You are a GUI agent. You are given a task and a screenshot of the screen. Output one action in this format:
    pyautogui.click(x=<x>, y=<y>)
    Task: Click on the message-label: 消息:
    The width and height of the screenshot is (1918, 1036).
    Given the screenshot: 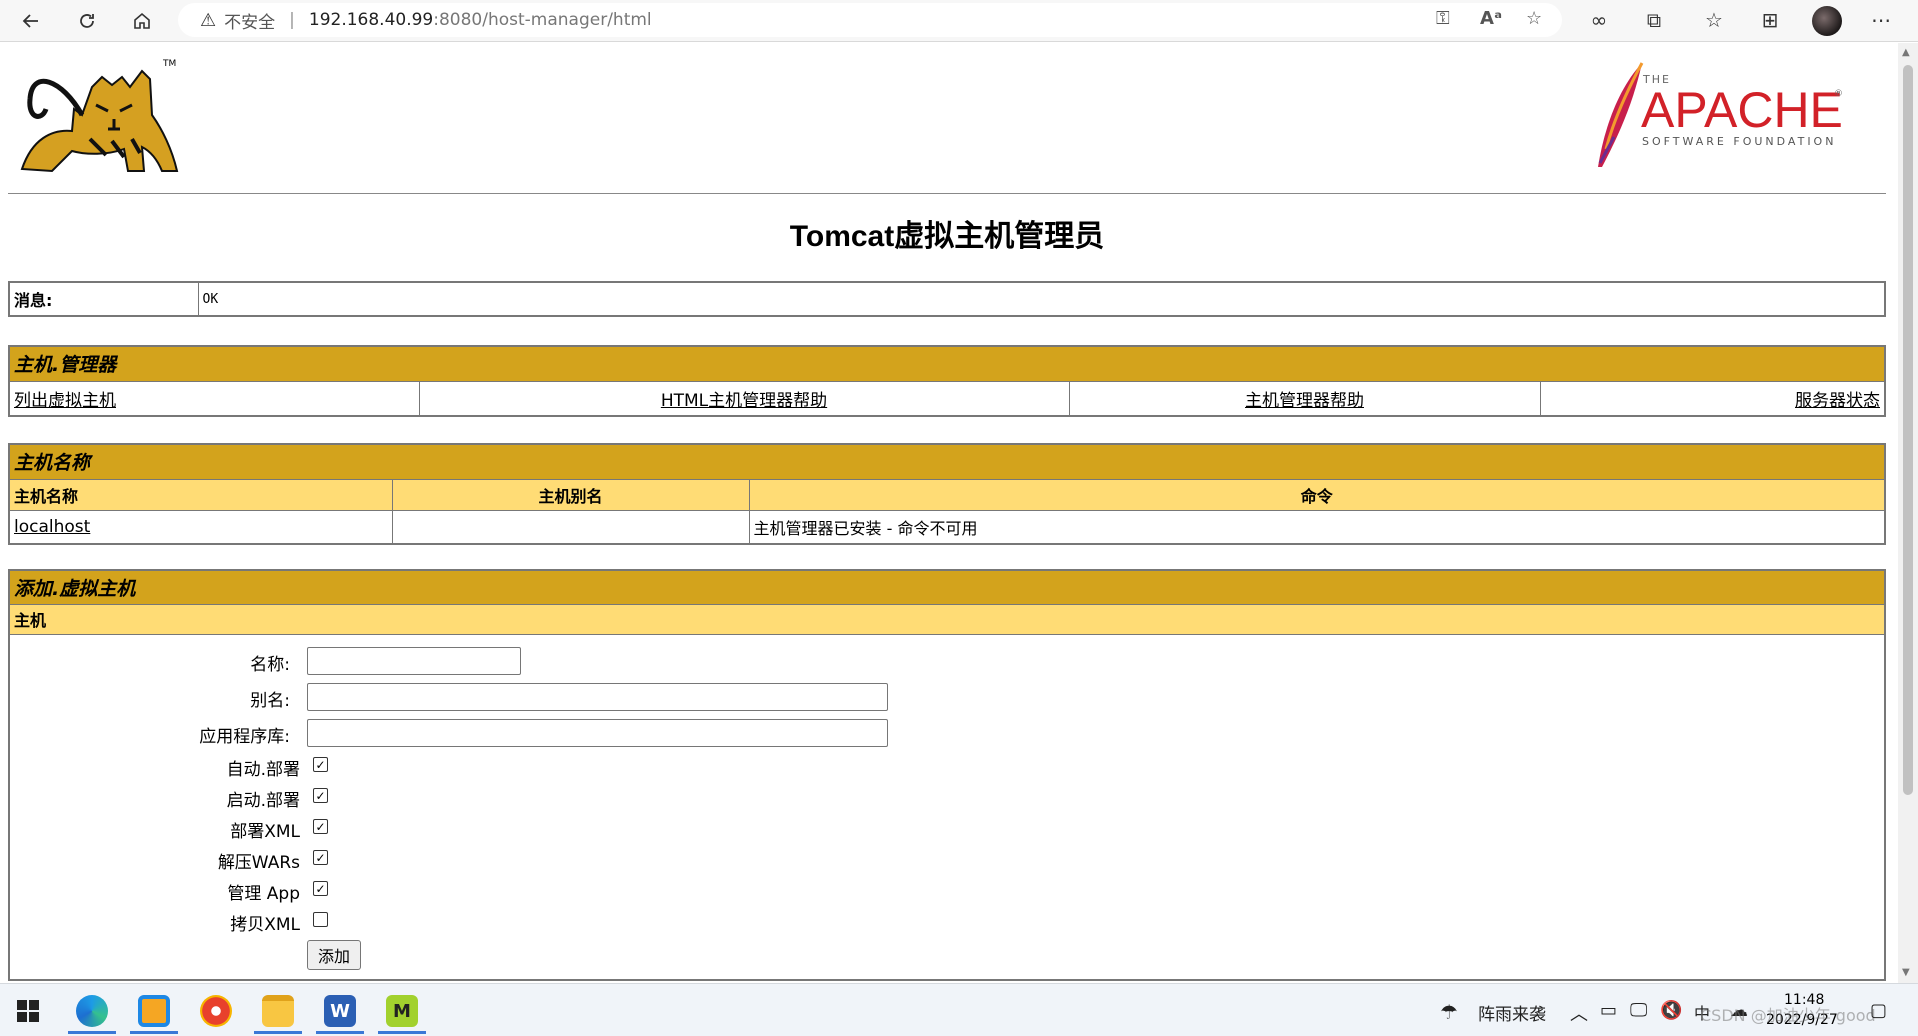 What is the action you would take?
    pyautogui.click(x=103, y=299)
    